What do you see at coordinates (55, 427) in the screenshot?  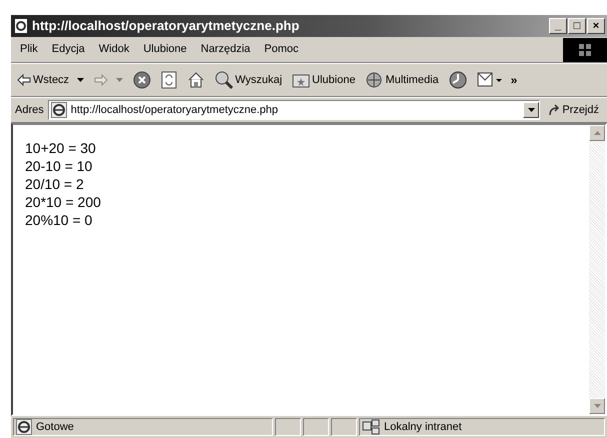 I see `status-text: Gotowe` at bounding box center [55, 427].